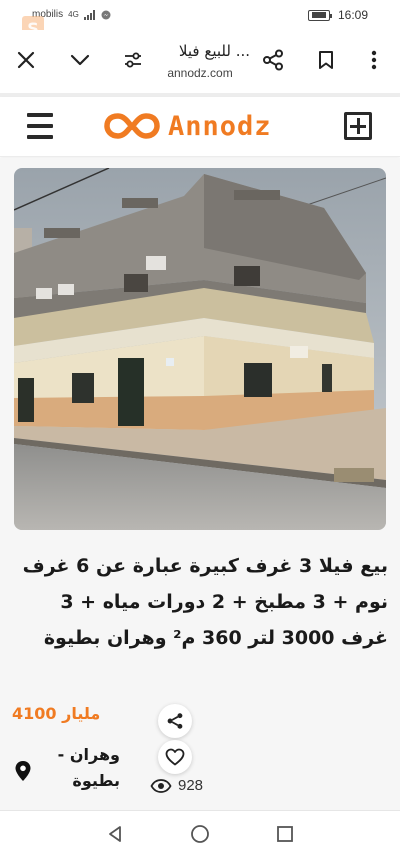  What do you see at coordinates (115, 834) in the screenshot?
I see `back-icon` at bounding box center [115, 834].